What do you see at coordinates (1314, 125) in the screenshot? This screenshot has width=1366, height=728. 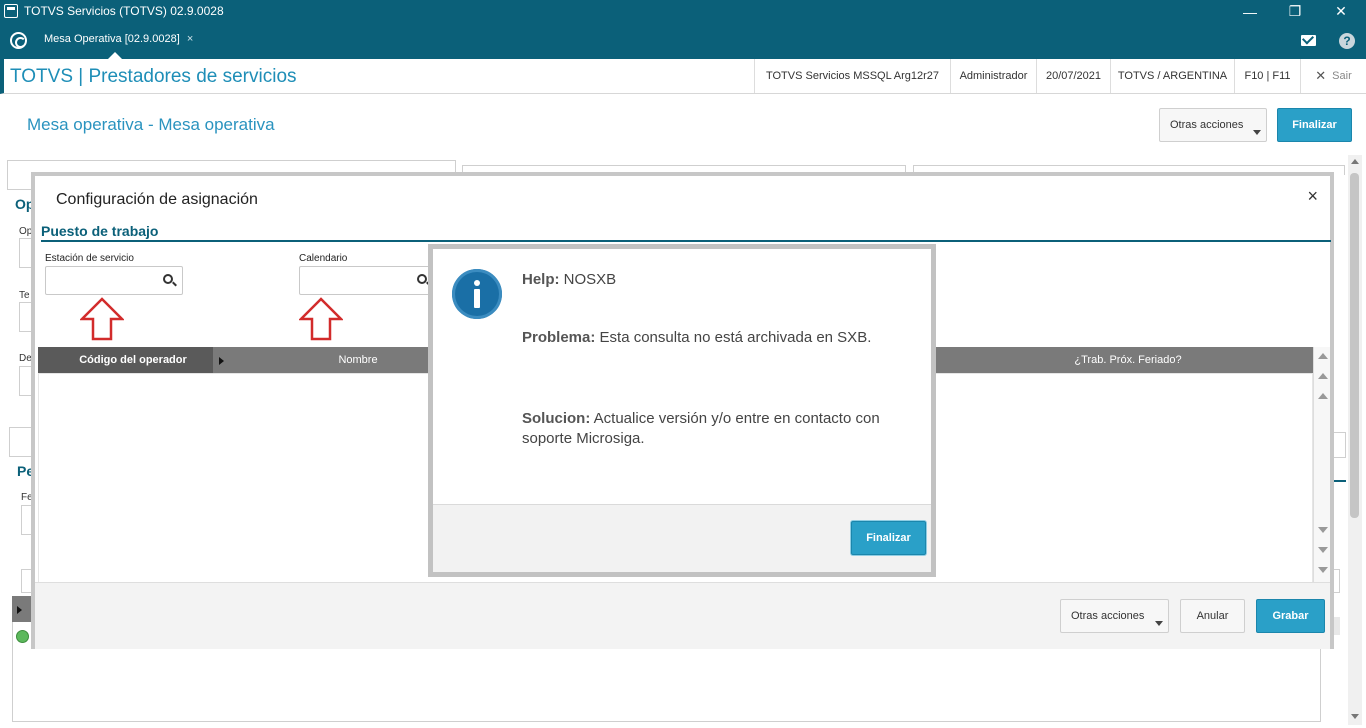 I see `finish-button: Finalizar` at bounding box center [1314, 125].